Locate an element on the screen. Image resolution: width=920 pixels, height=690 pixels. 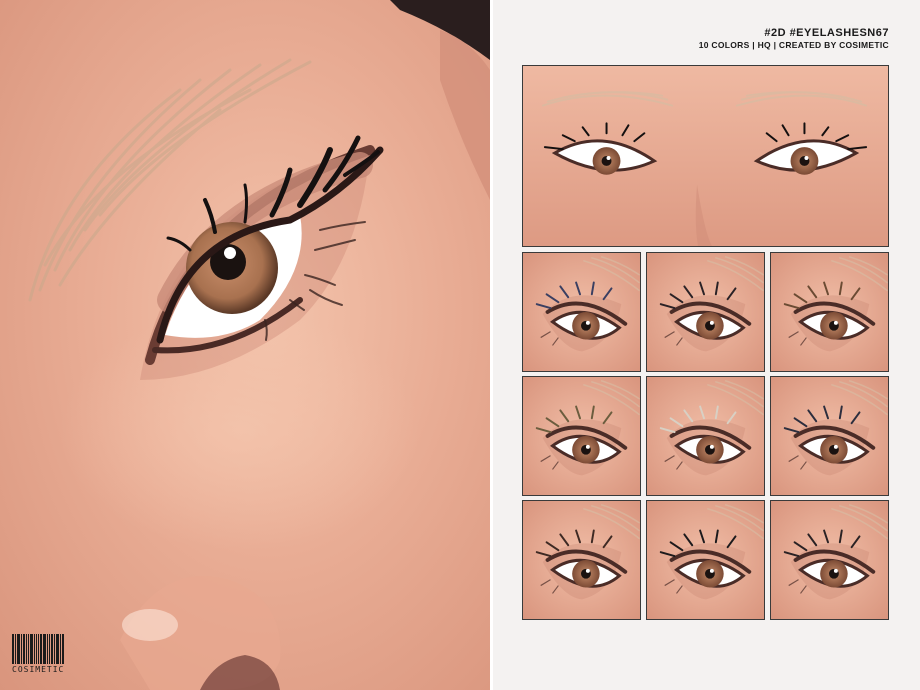
page-title: #2D #EYELASHESN67 is located at coordinates (826, 33).